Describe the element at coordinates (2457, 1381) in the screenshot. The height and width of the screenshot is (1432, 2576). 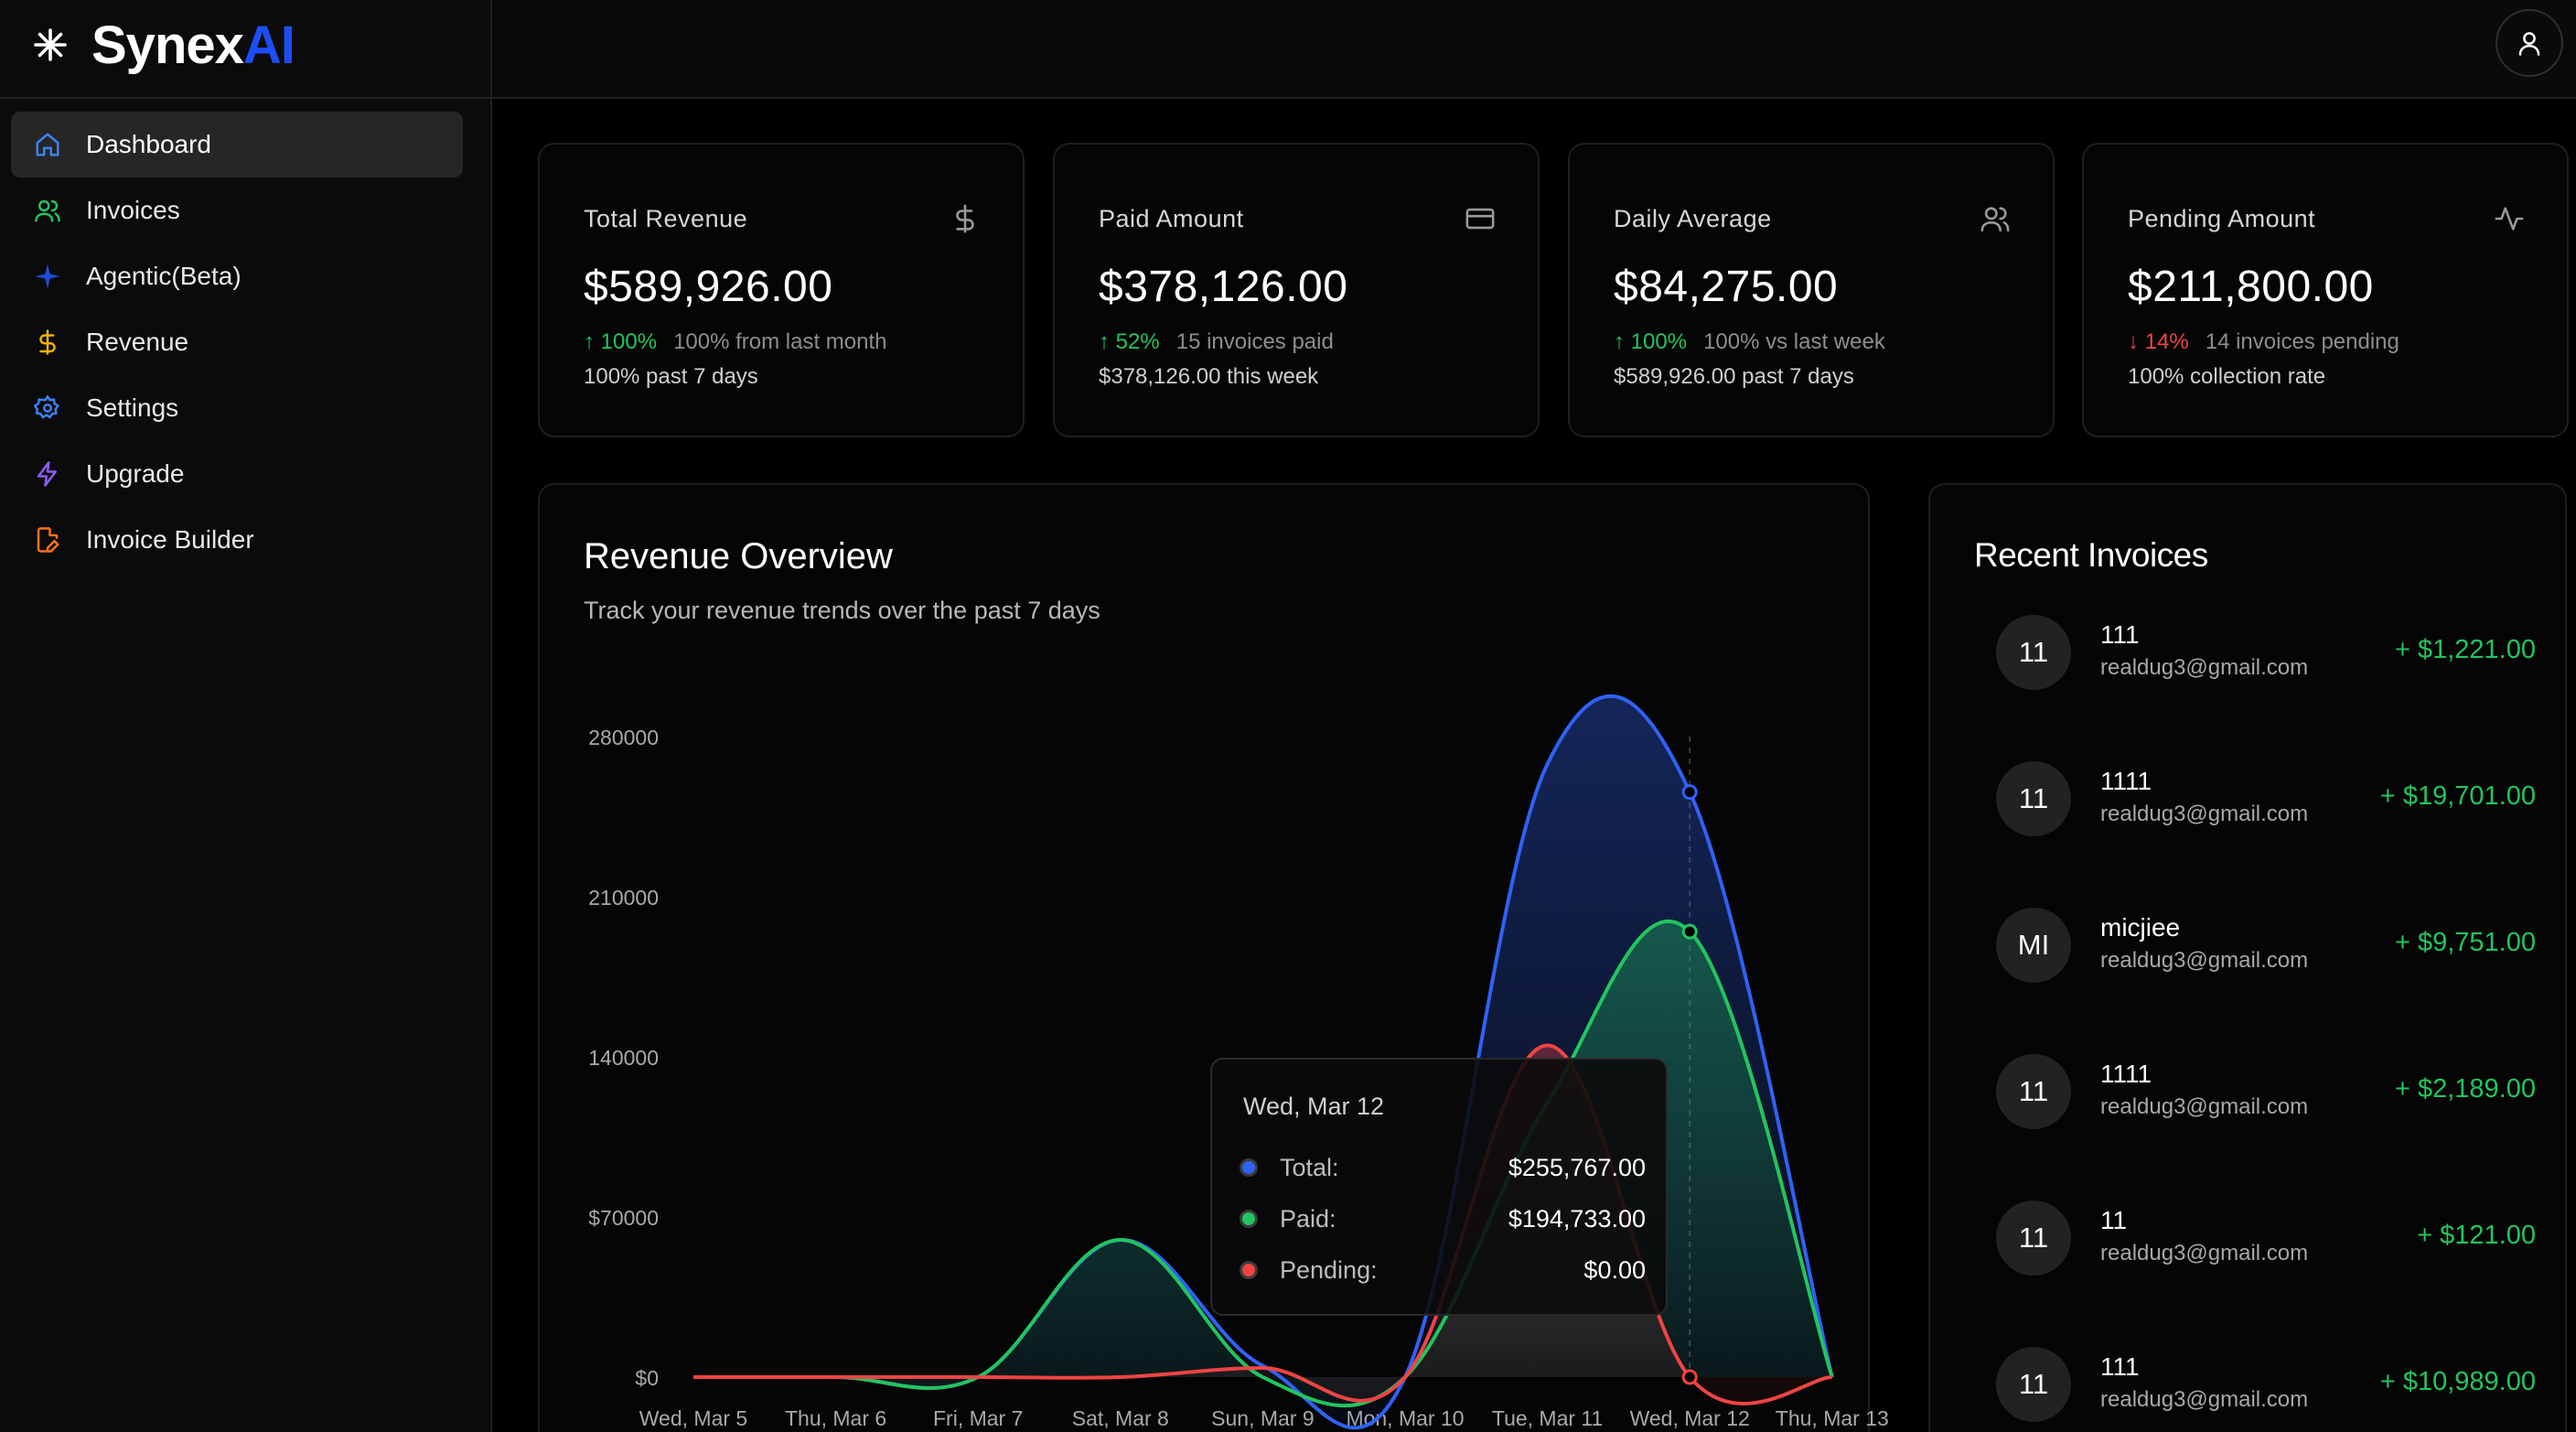
I see `invoice-amount: + $10,989.00` at that location.